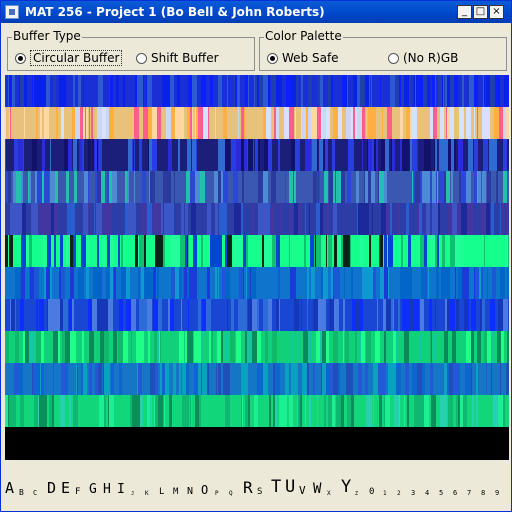 Image resolution: width=512 pixels, height=512 pixels. What do you see at coordinates (302, 490) in the screenshot?
I see `alphabet-glyph: V` at bounding box center [302, 490].